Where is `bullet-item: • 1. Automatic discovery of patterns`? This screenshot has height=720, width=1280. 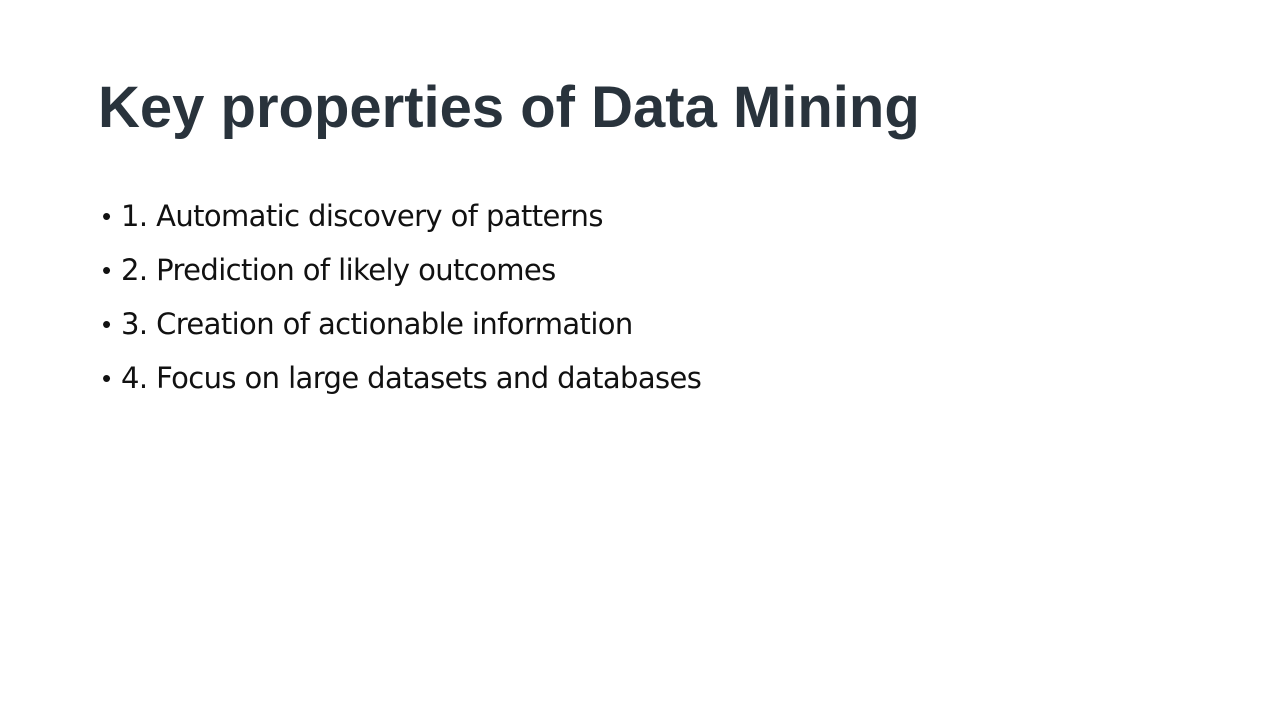 bullet-item: • 1. Automatic discovery of patterns is located at coordinates (401, 222).